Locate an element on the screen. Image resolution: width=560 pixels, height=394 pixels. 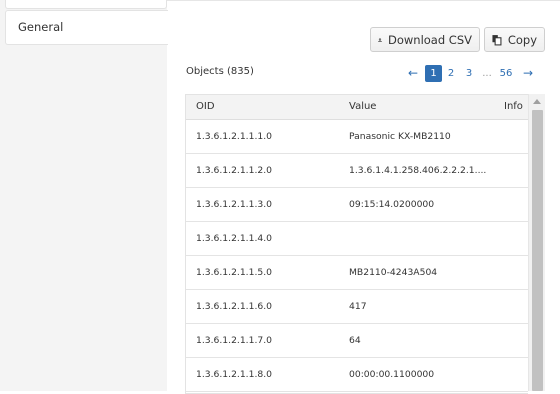
copy-button: Copy is located at coordinates (514, 39).